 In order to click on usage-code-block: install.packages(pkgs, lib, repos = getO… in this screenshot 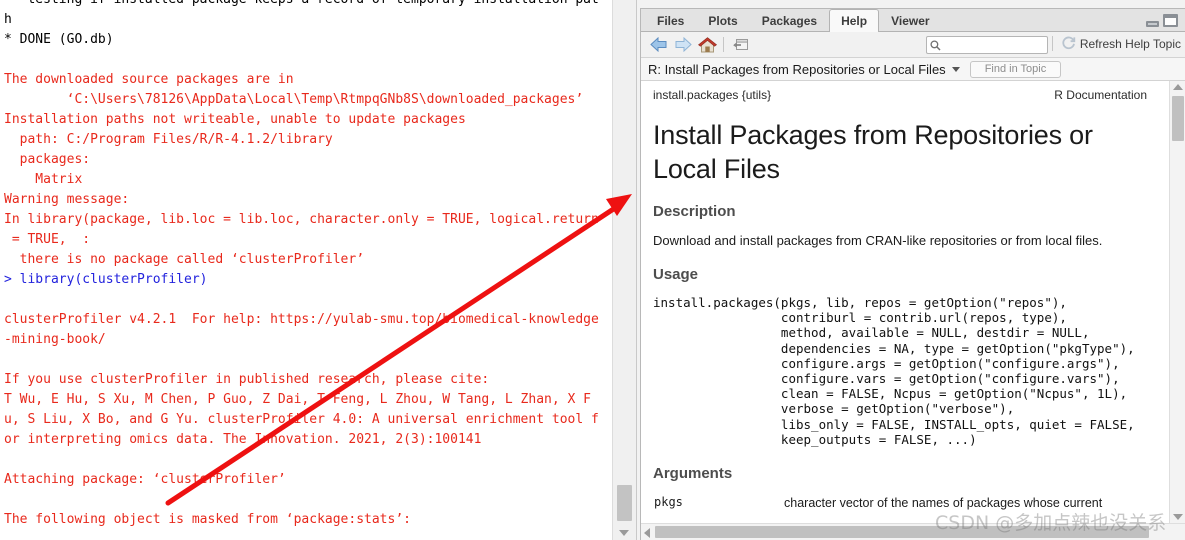, I will do `click(894, 371)`.